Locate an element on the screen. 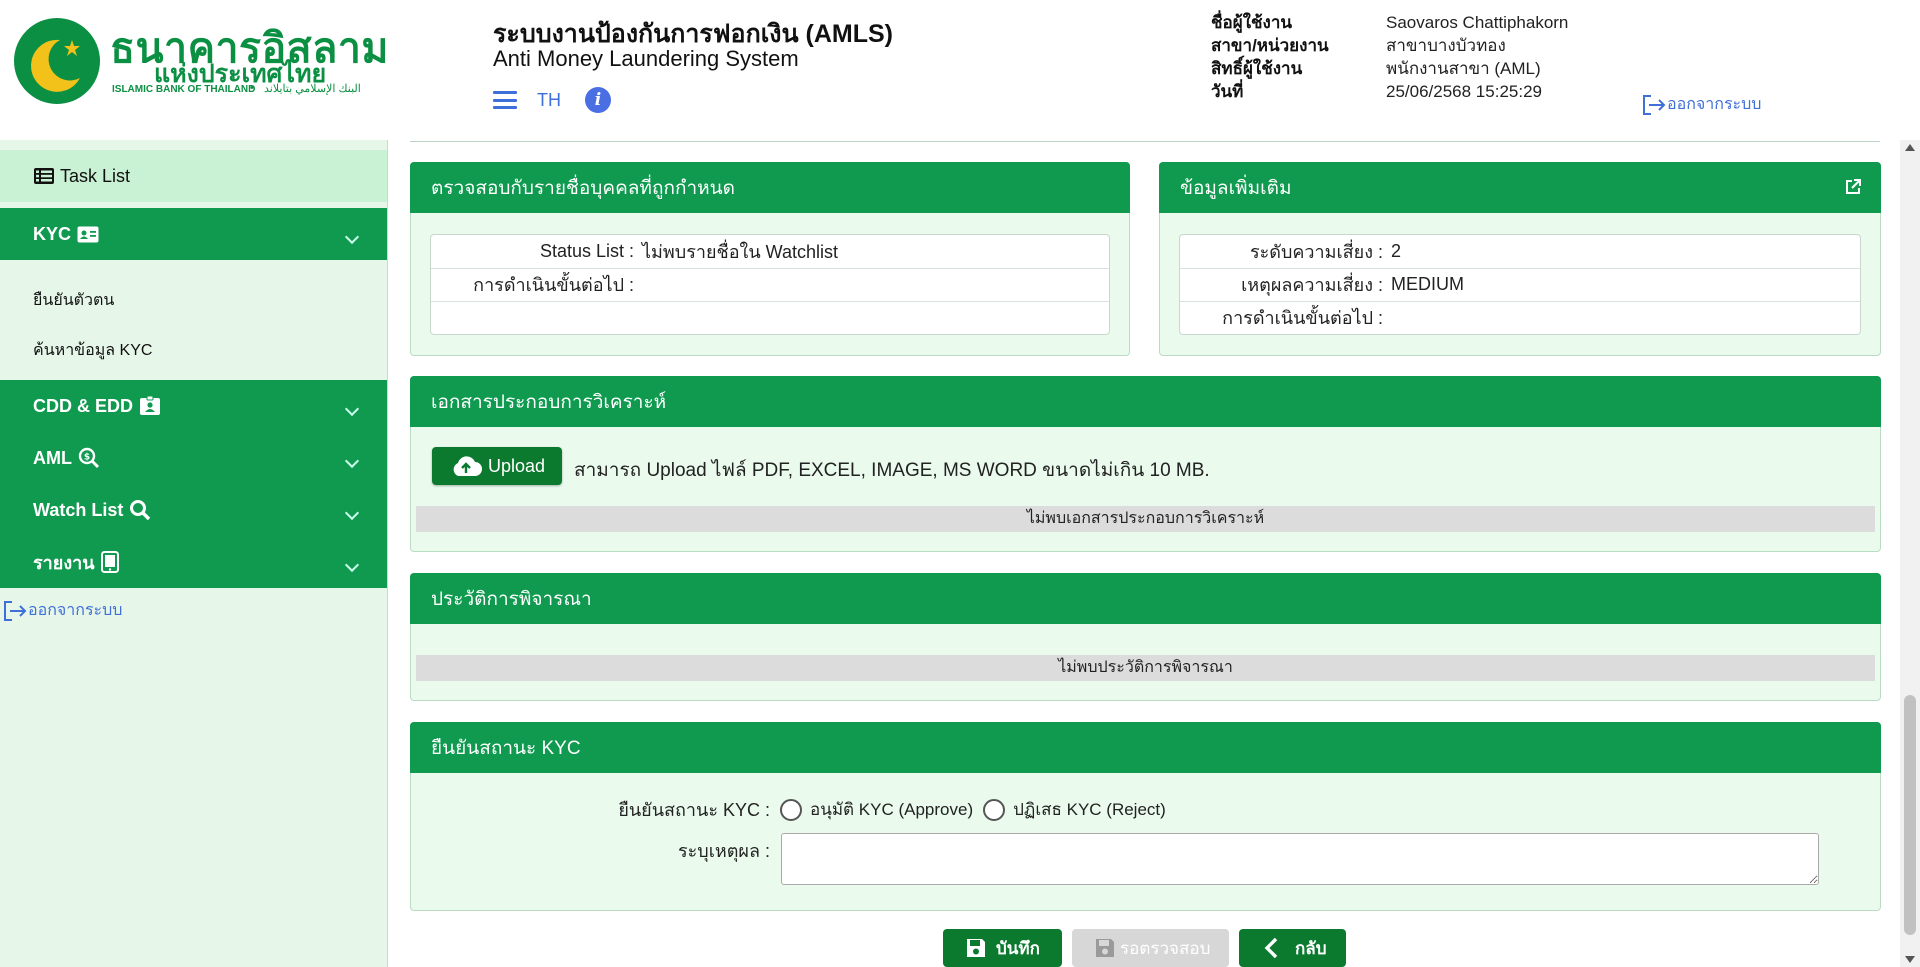 This screenshot has width=1920, height=967. approve-label: อนุมัติ KYC (Approve) is located at coordinates (891, 809).